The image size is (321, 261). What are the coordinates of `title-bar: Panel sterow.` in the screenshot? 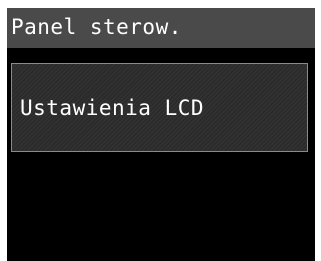 It's located at (161, 28).